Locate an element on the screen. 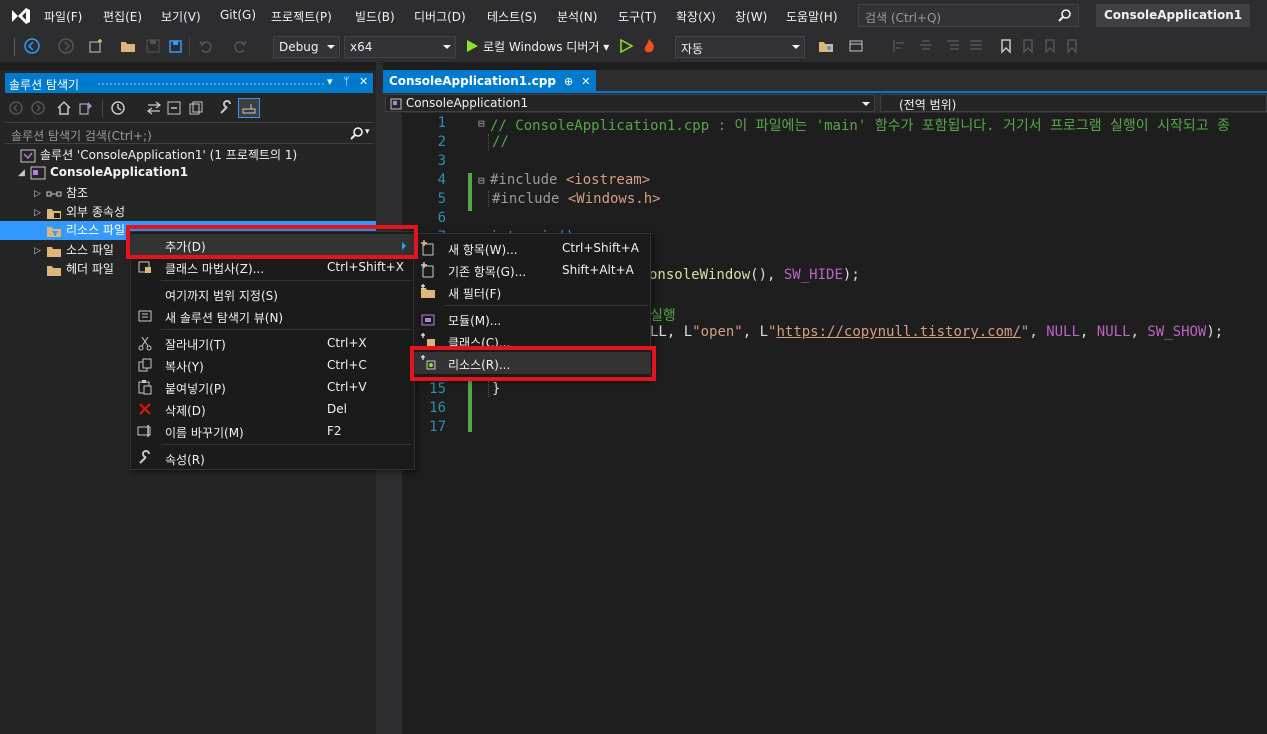 The width and height of the screenshot is (1267, 734). start-without-debugging-icon is located at coordinates (626, 46).